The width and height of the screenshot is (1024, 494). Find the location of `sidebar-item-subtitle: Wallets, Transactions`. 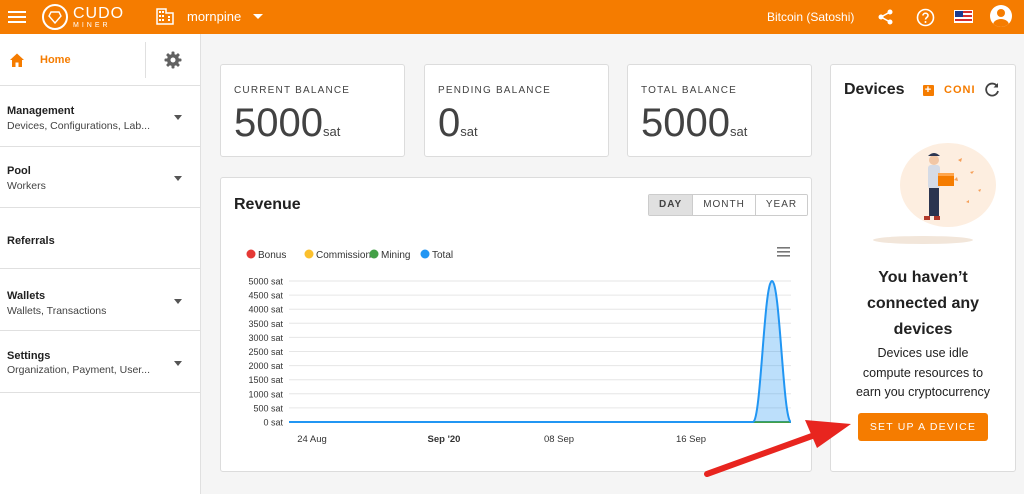

sidebar-item-subtitle: Wallets, Transactions is located at coordinates (57, 311).